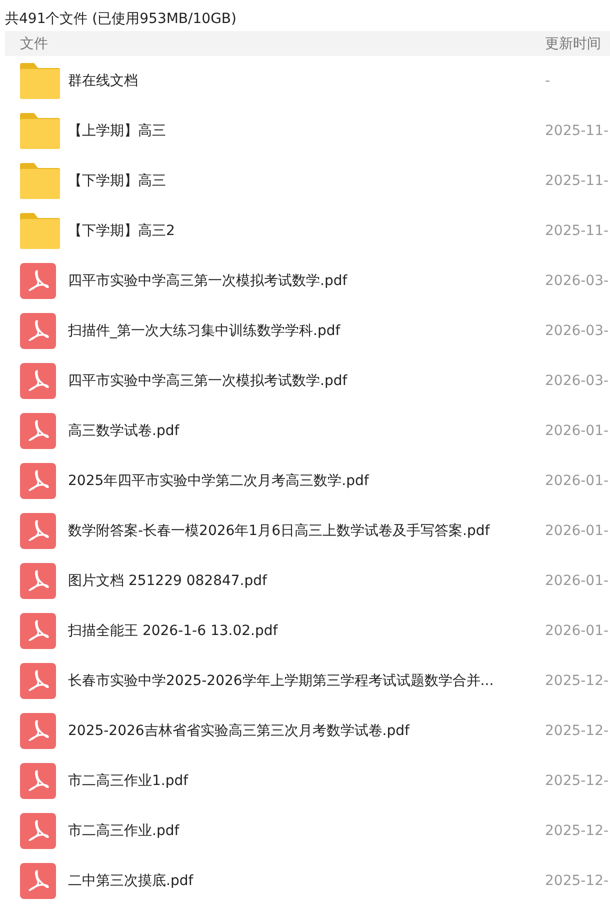 This screenshot has height=906, width=610. What do you see at coordinates (306, 181) in the screenshot?
I see `file-name: 【下学期】高三` at bounding box center [306, 181].